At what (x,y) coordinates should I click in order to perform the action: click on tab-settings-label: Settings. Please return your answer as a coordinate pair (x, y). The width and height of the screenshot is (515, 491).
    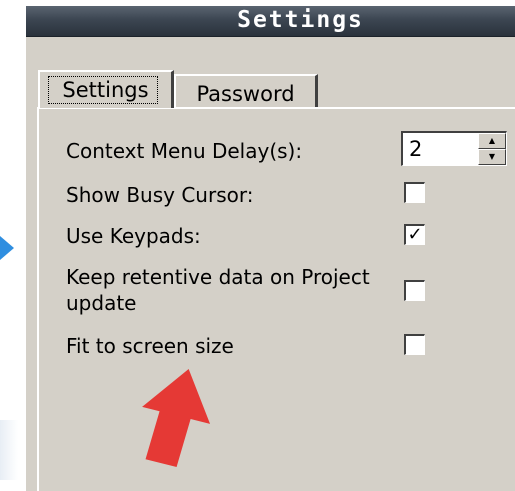
    Looking at the image, I should click on (105, 90).